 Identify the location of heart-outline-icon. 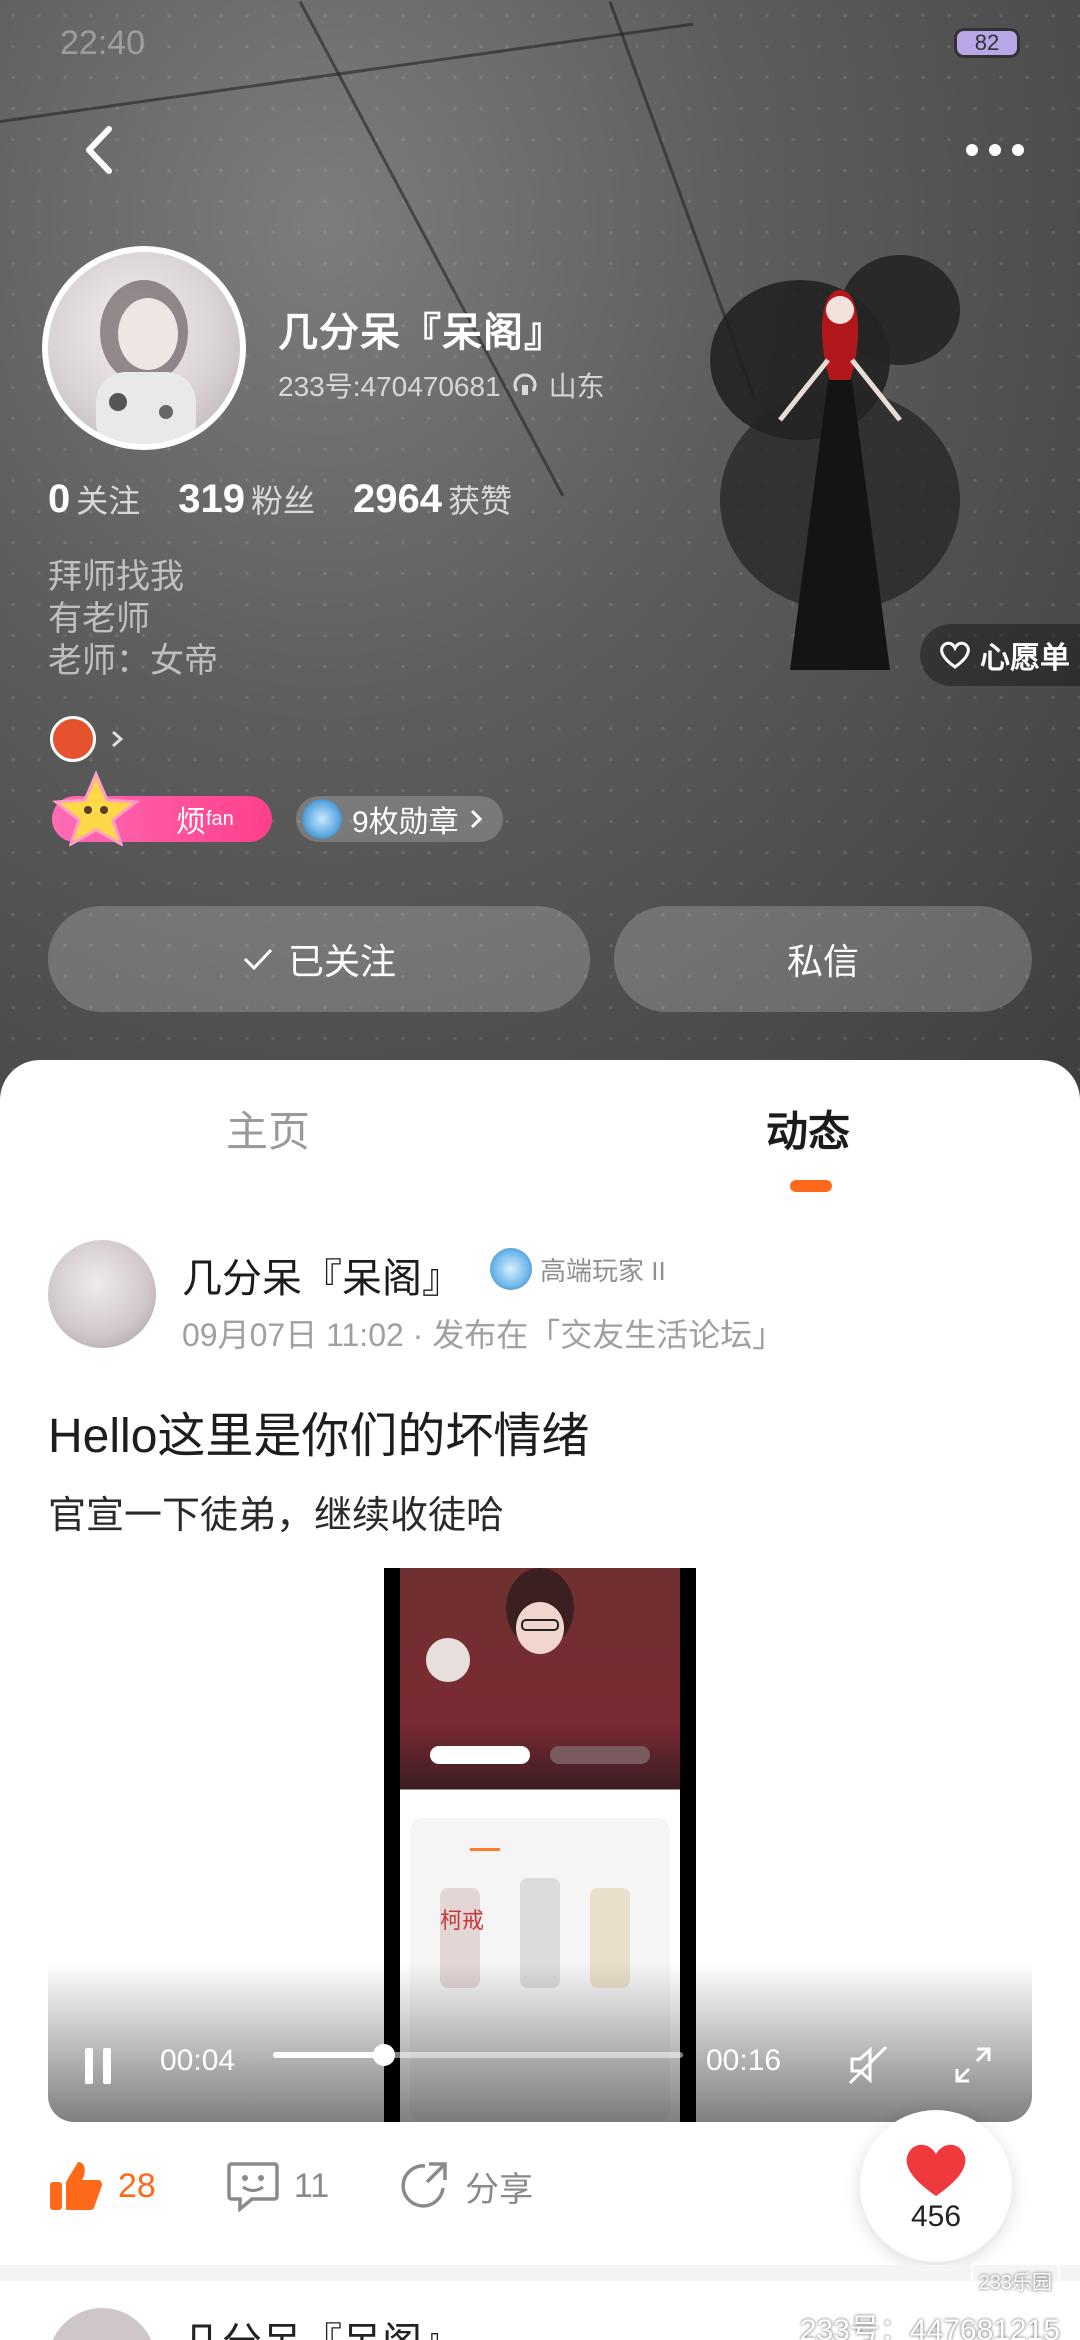
(955, 655).